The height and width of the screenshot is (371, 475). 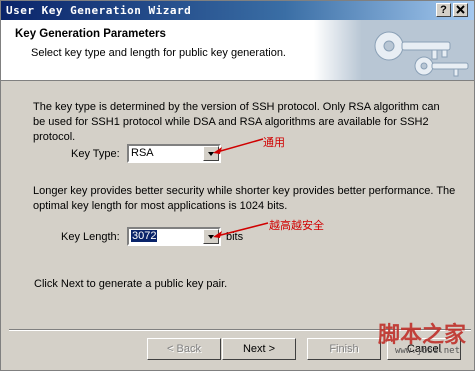 What do you see at coordinates (99, 10) in the screenshot?
I see `window-title: User Key Generation Wizard` at bounding box center [99, 10].